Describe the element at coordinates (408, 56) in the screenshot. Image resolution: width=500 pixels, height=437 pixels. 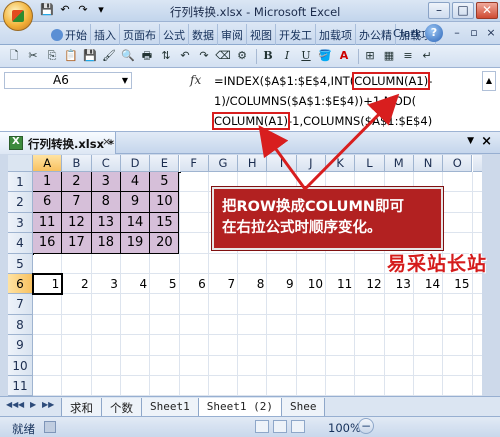
I see `align-icon: ≡` at that location.